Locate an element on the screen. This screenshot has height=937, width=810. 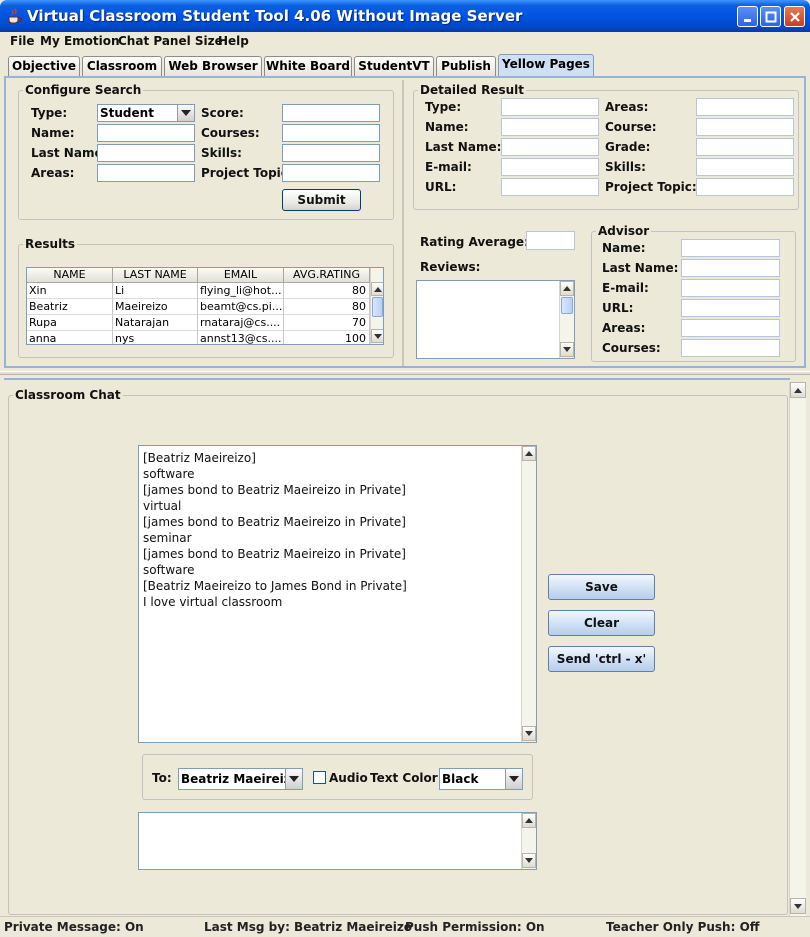
rating-average-field is located at coordinates (550, 240).